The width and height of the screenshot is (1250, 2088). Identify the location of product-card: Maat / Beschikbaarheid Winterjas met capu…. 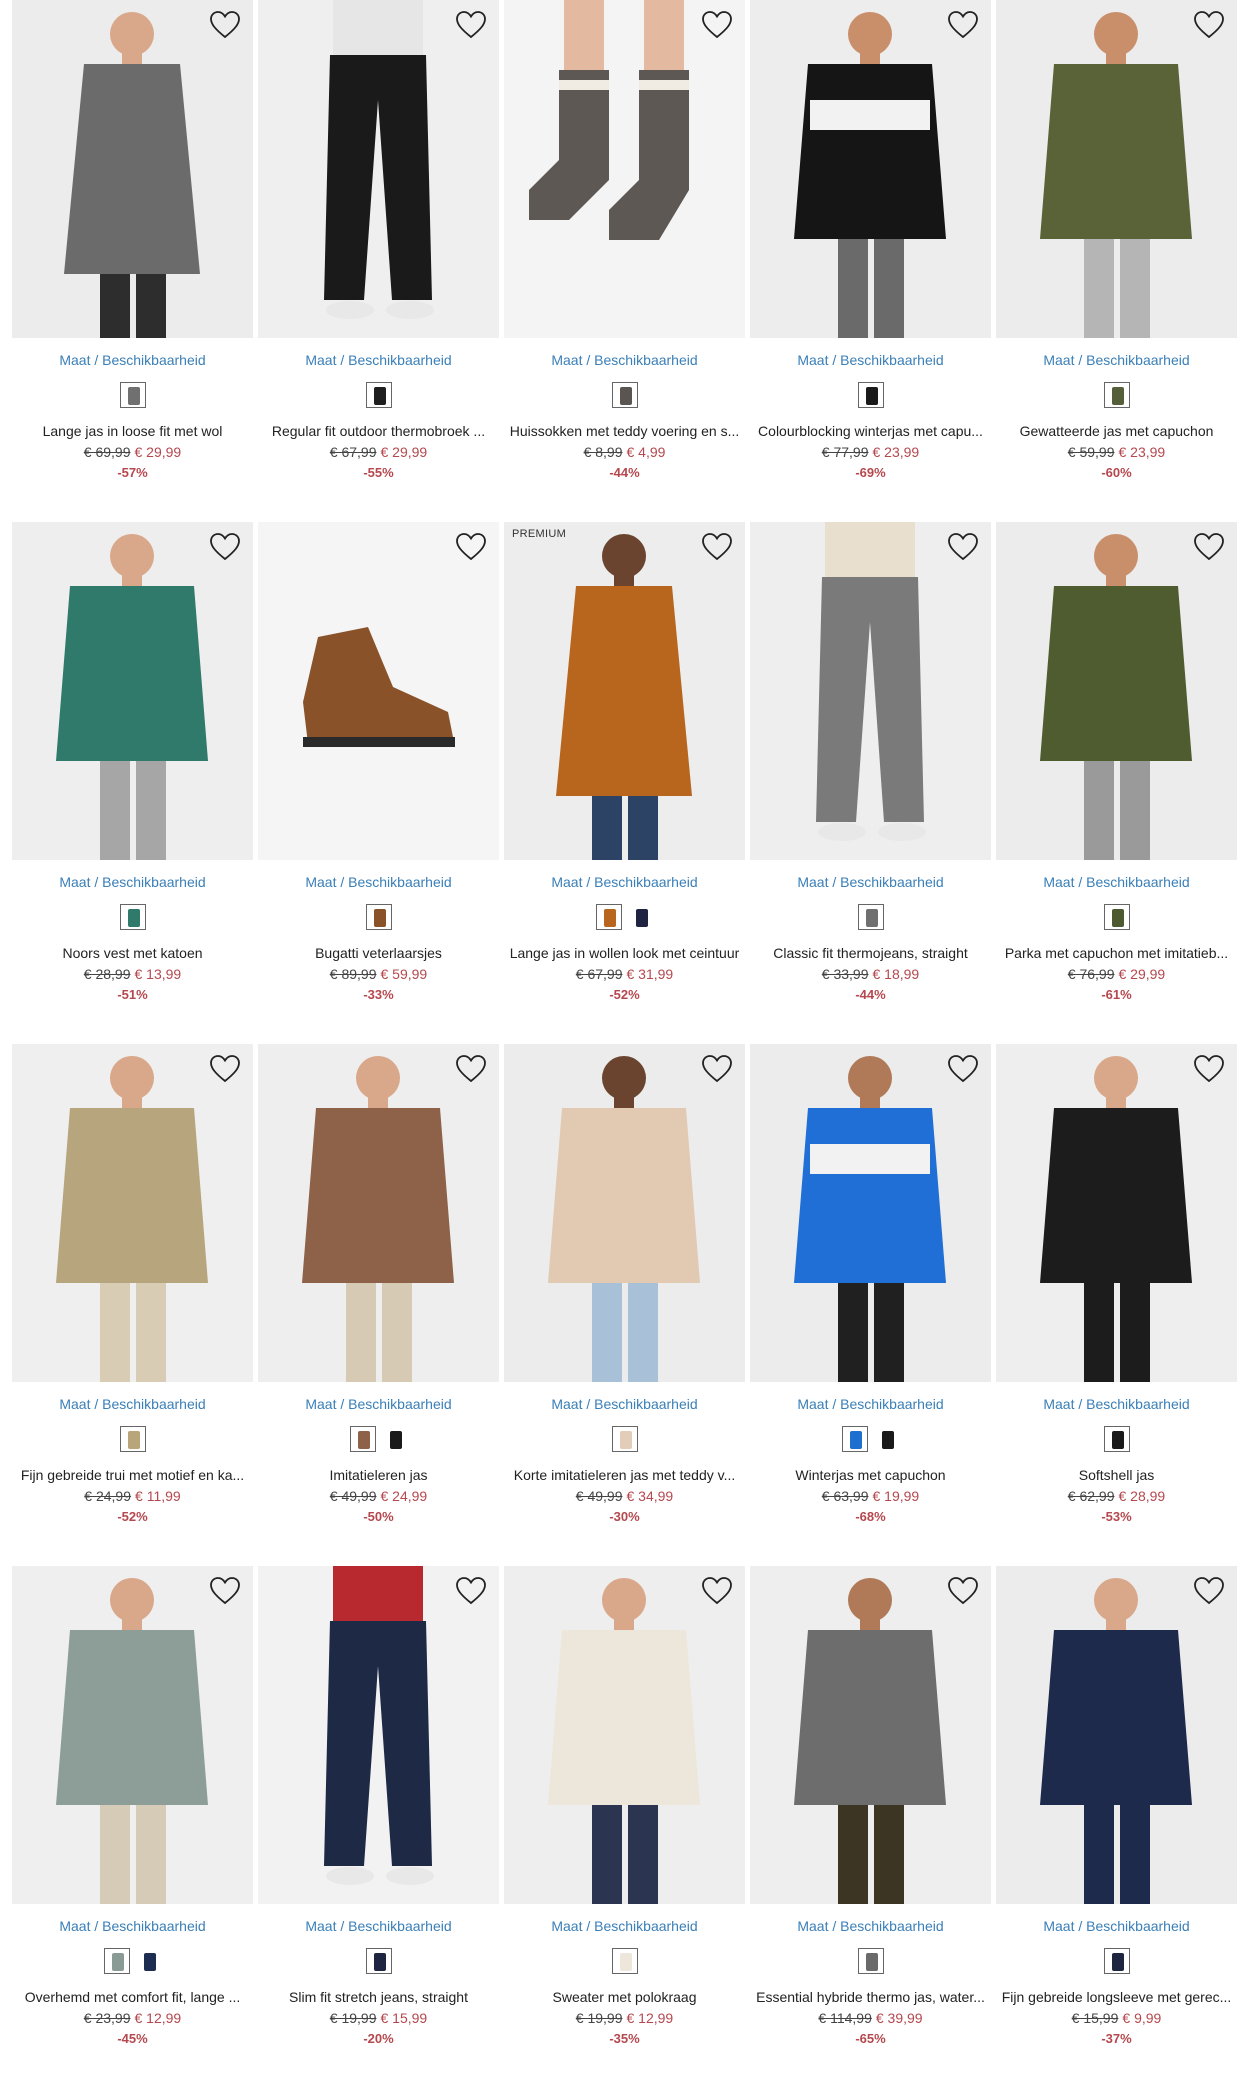
(870, 1305).